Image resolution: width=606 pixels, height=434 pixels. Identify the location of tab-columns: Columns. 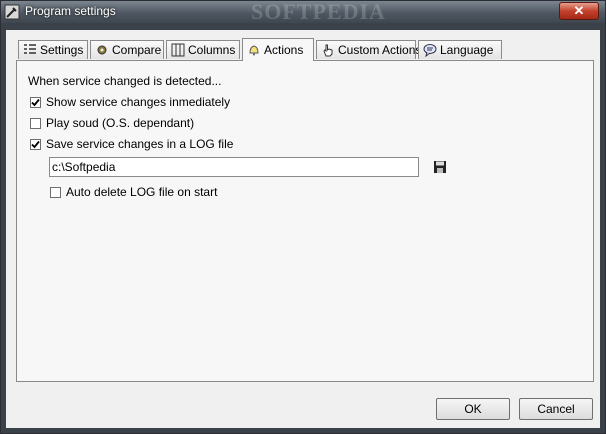
(203, 49).